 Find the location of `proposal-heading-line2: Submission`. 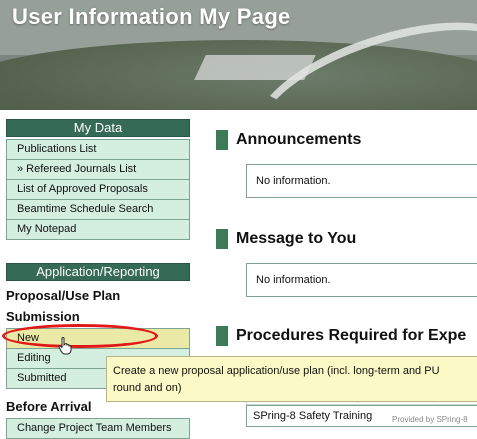

proposal-heading-line2: Submission is located at coordinates (43, 316).